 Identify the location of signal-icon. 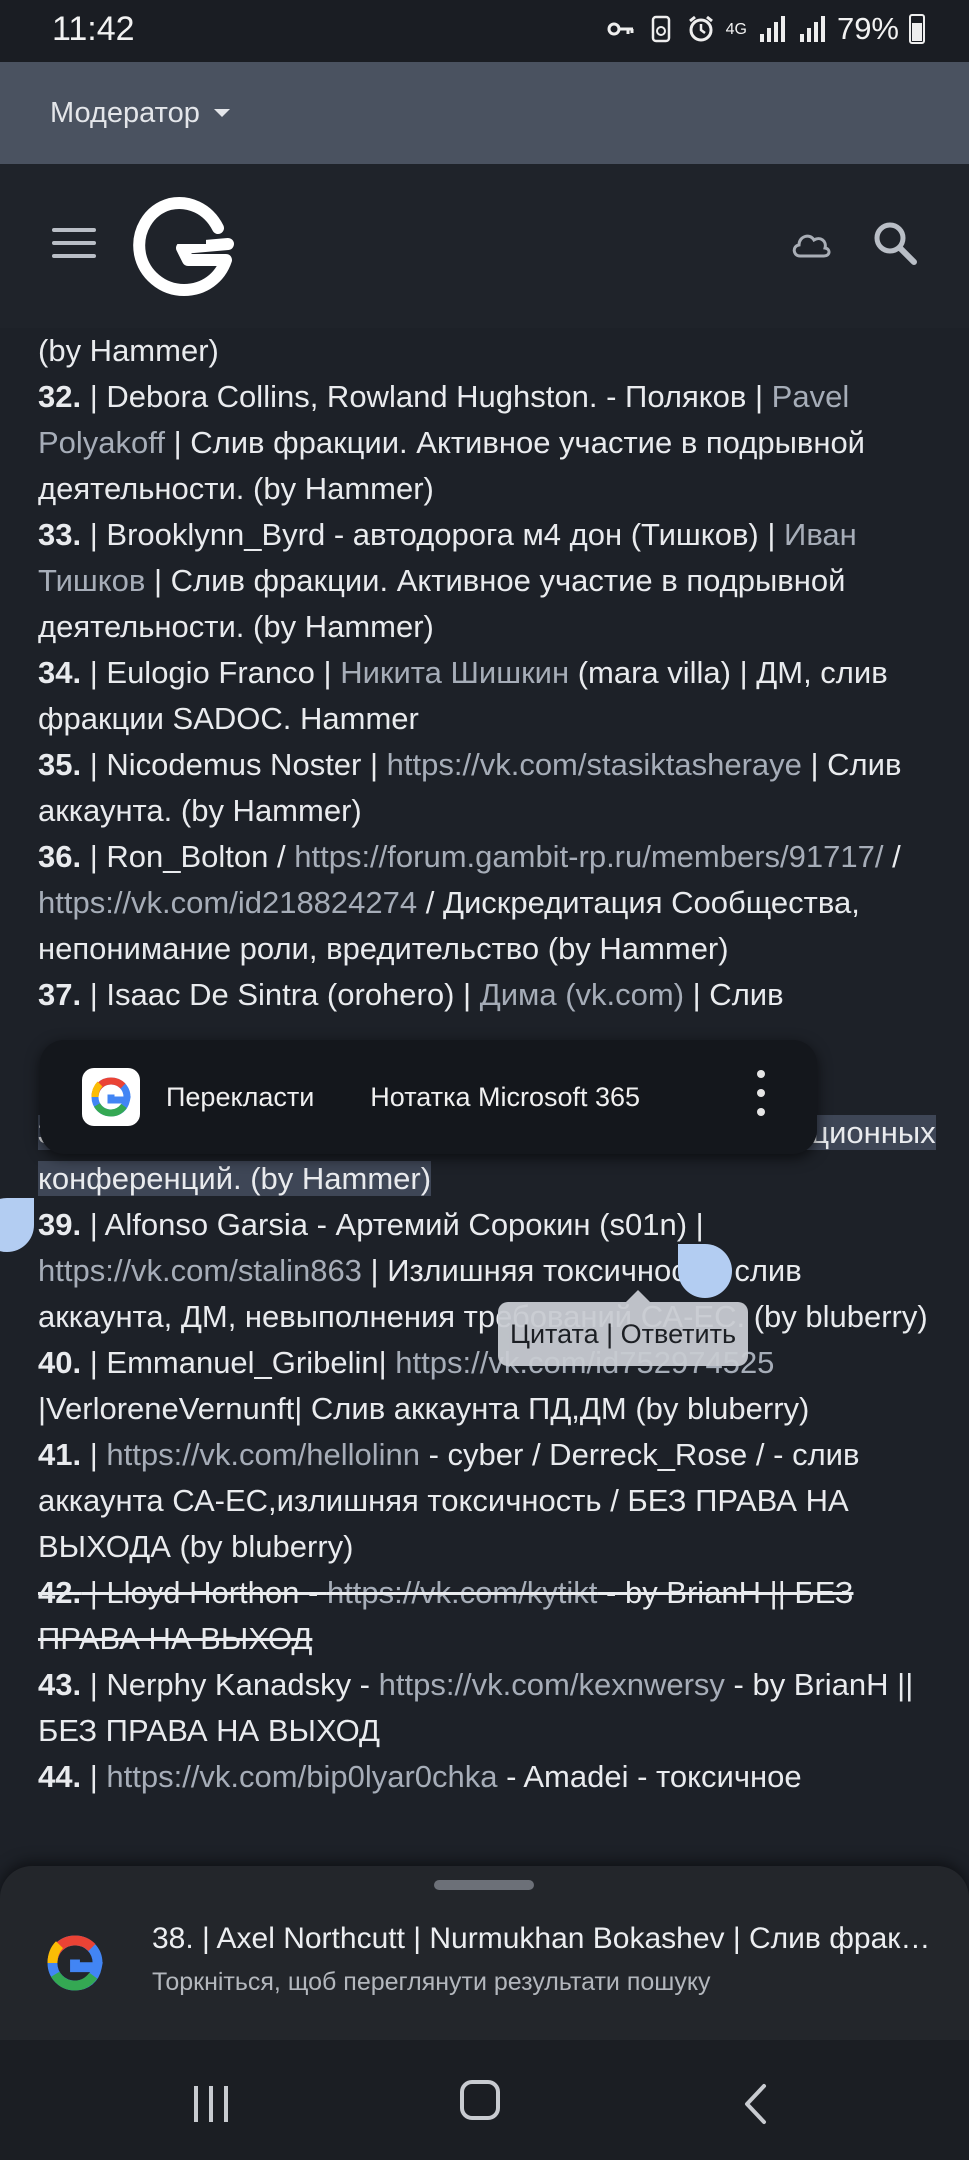
(772, 29).